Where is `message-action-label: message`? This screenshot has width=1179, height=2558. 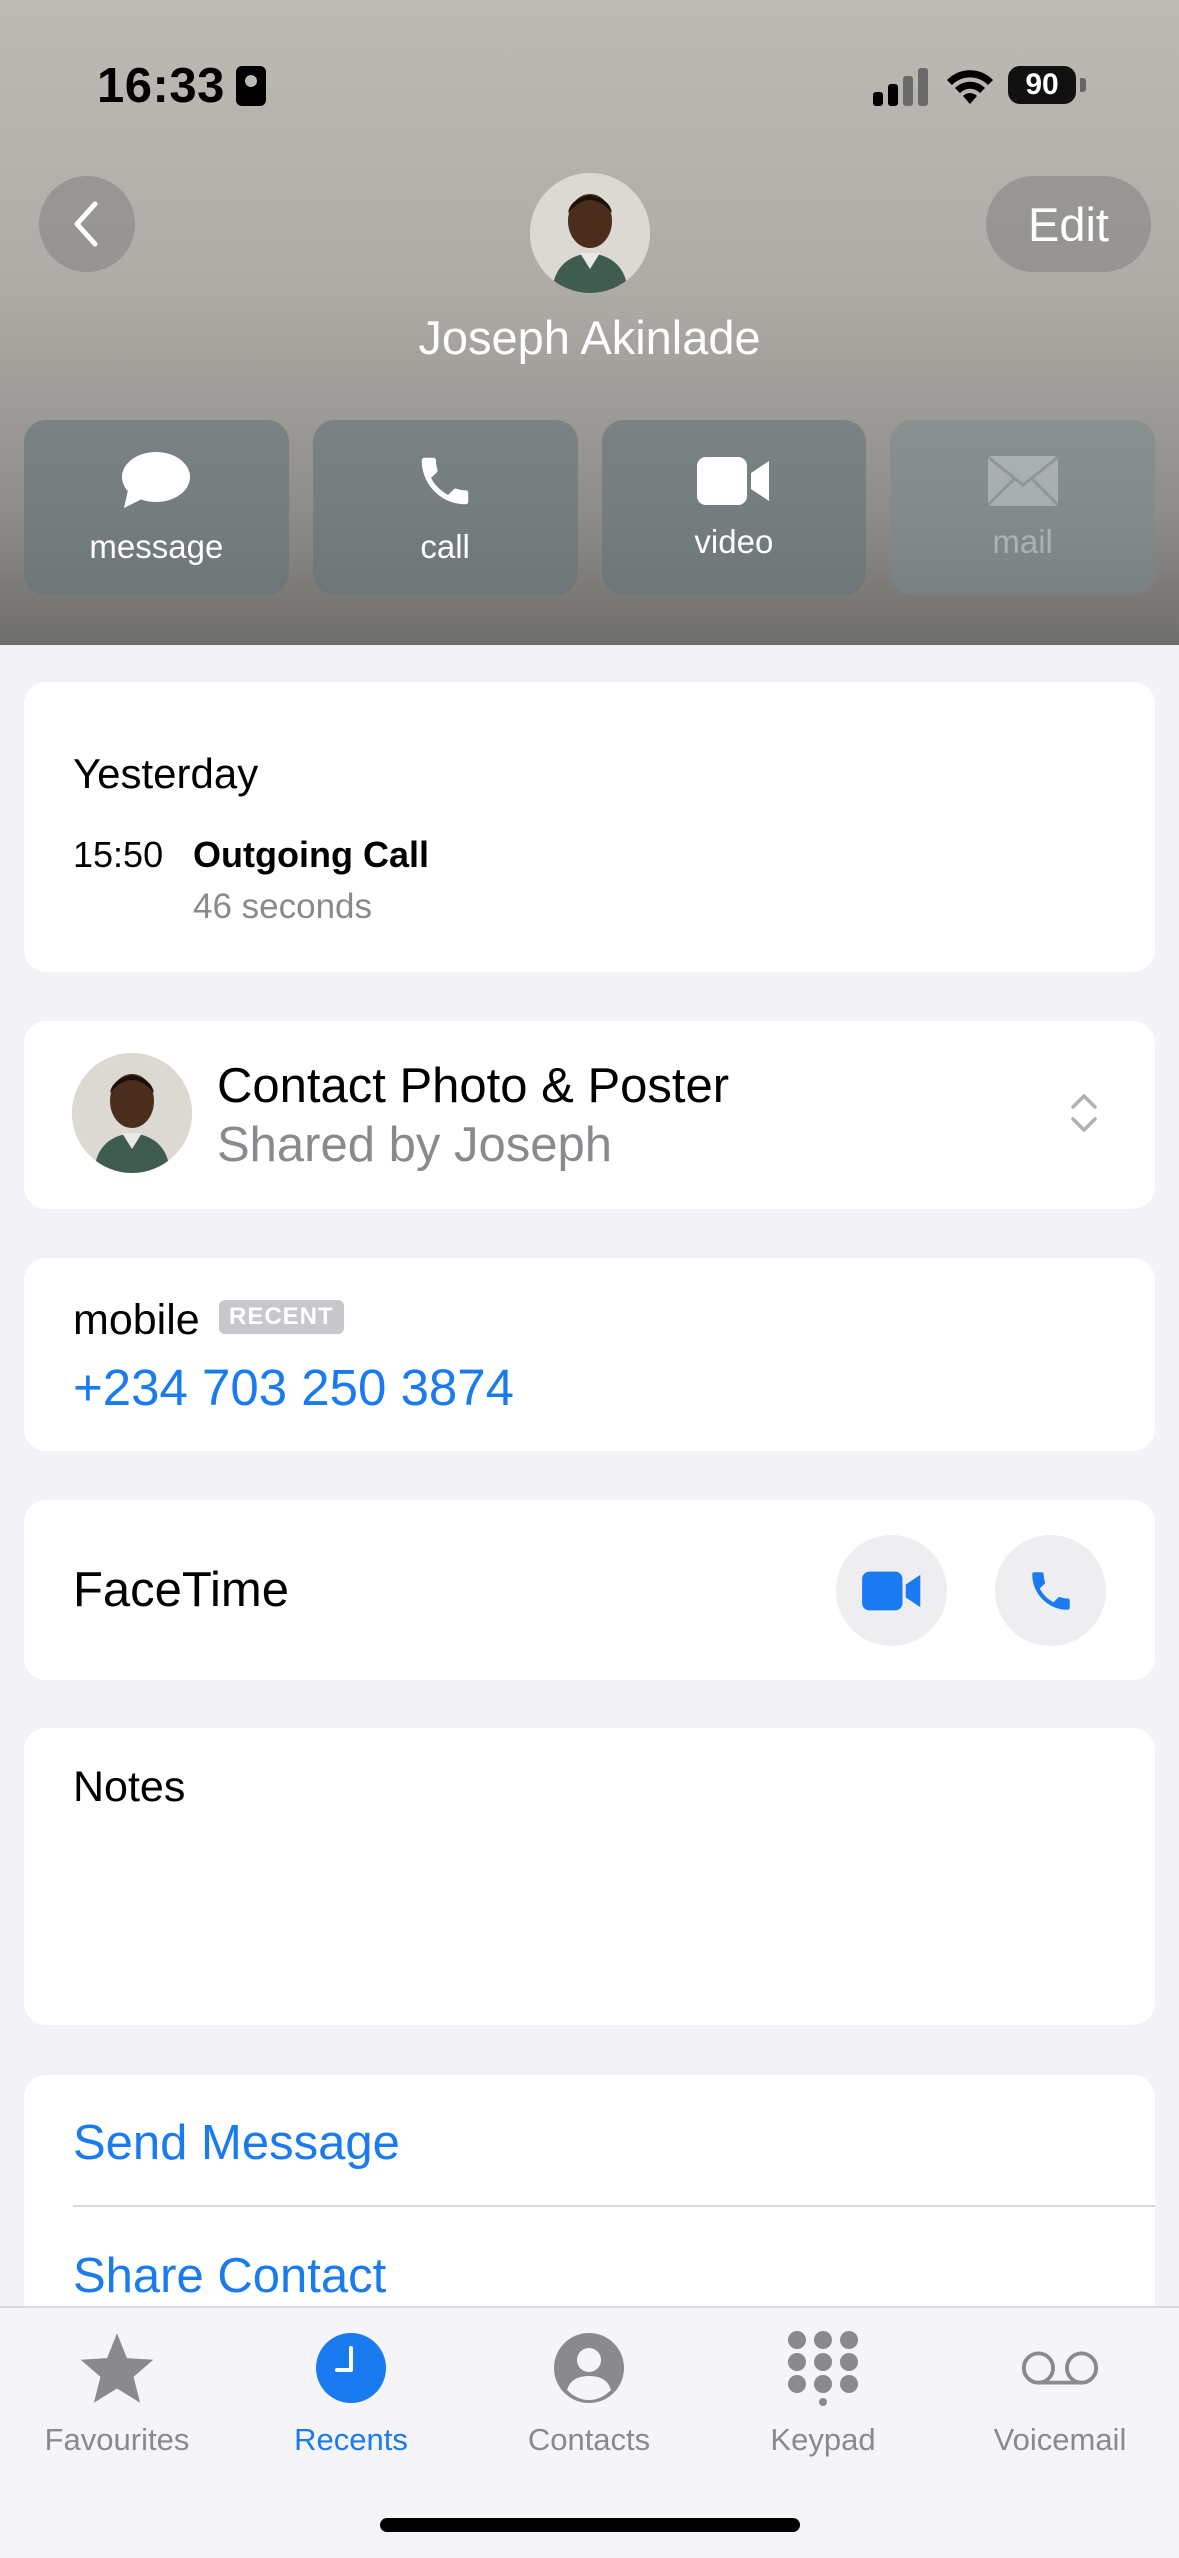 message-action-label: message is located at coordinates (156, 546).